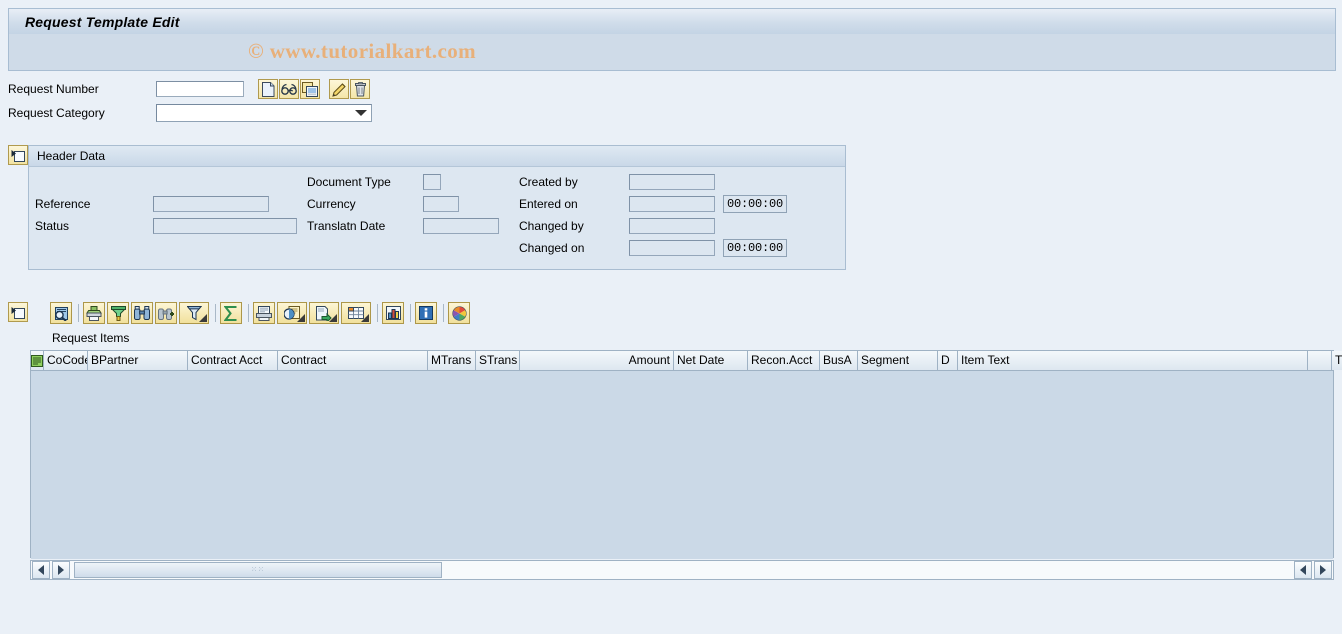 The height and width of the screenshot is (634, 1342). I want to click on request-number-input, so click(200, 89).